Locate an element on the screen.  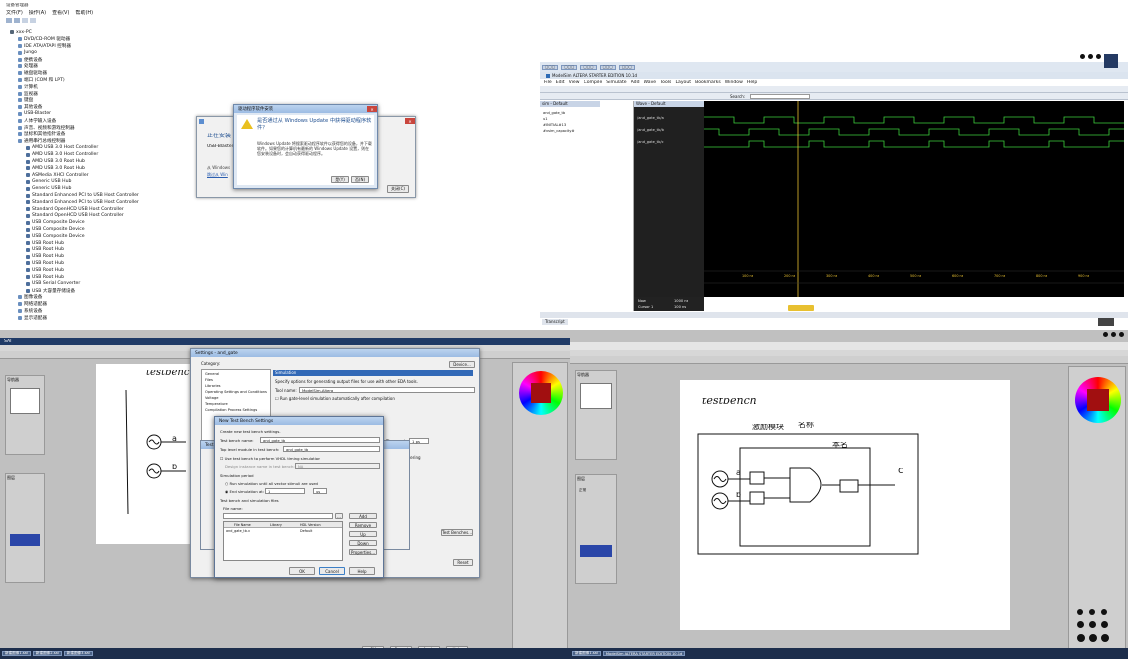
remove-button: Remove is located at coordinates (363, 525).